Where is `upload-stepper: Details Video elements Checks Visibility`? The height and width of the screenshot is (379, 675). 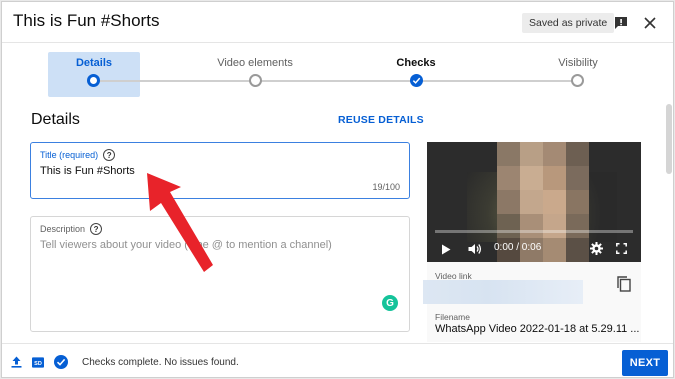
upload-stepper: Details Video elements Checks Visibility is located at coordinates (337, 74).